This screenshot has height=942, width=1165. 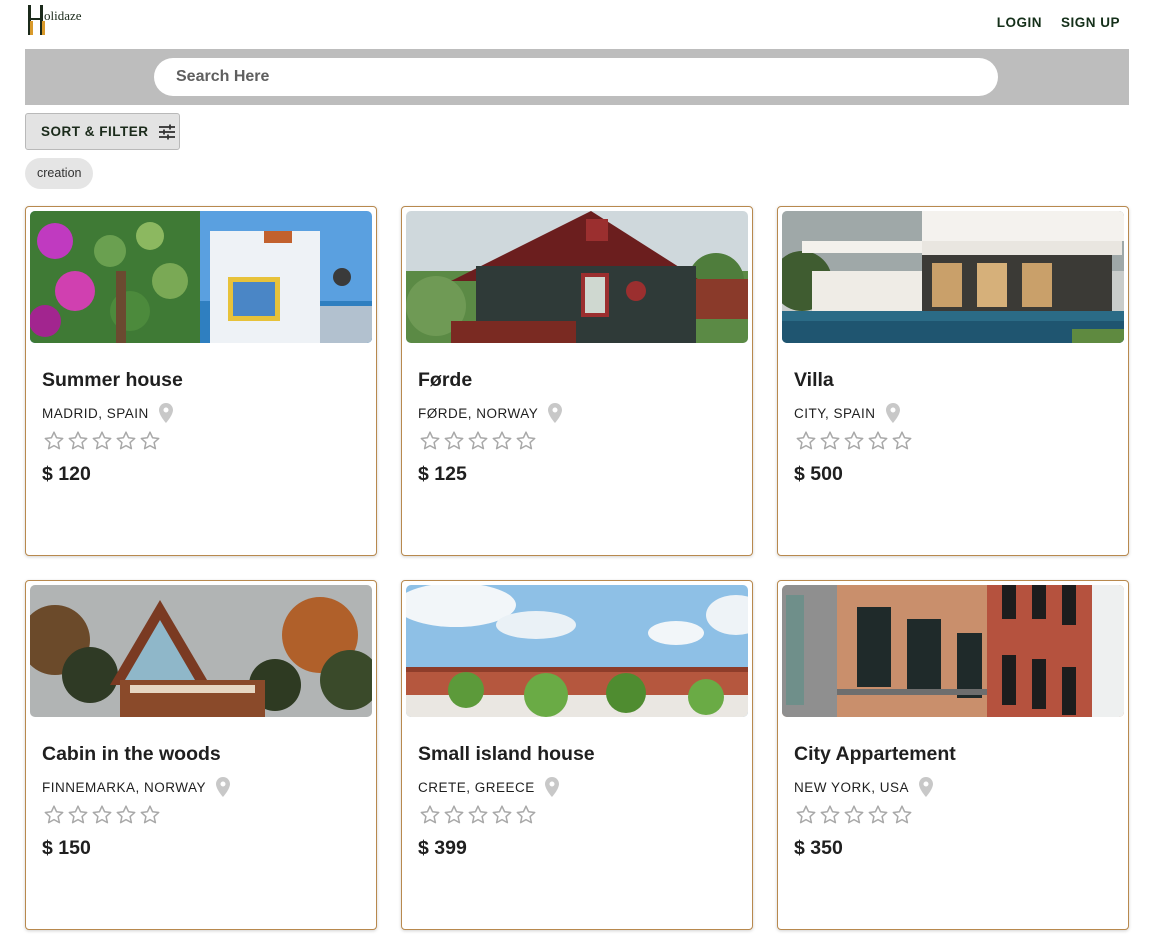 What do you see at coordinates (66, 474) in the screenshot?
I see `listing-price: $ 120` at bounding box center [66, 474].